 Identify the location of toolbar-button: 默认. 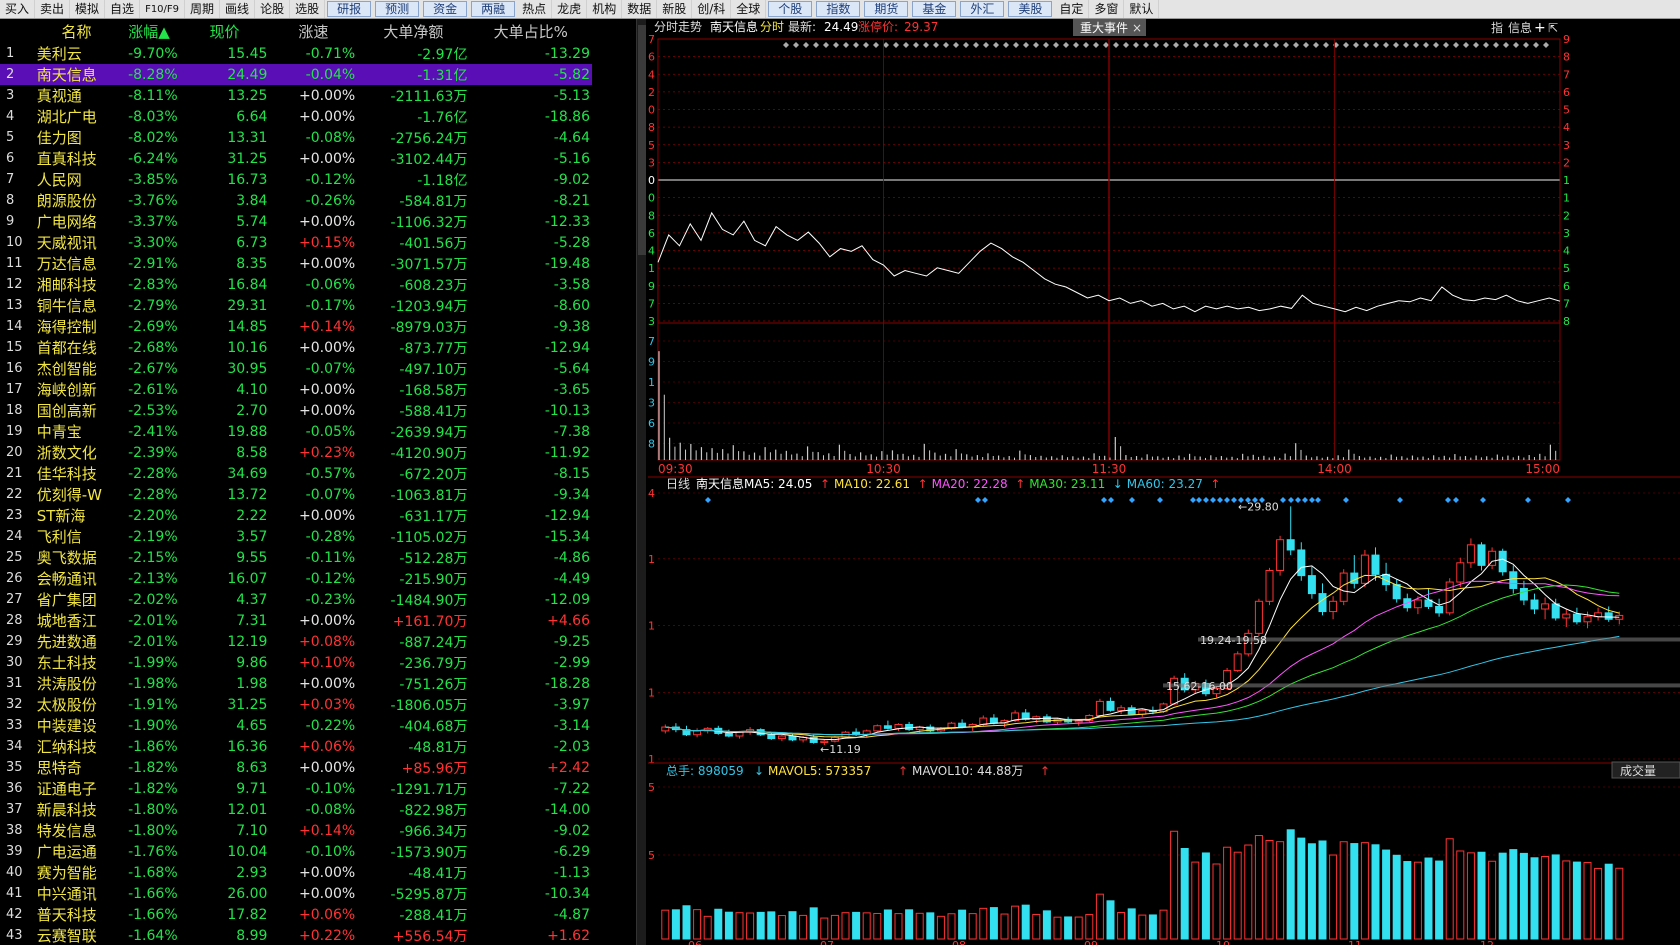
(1142, 9).